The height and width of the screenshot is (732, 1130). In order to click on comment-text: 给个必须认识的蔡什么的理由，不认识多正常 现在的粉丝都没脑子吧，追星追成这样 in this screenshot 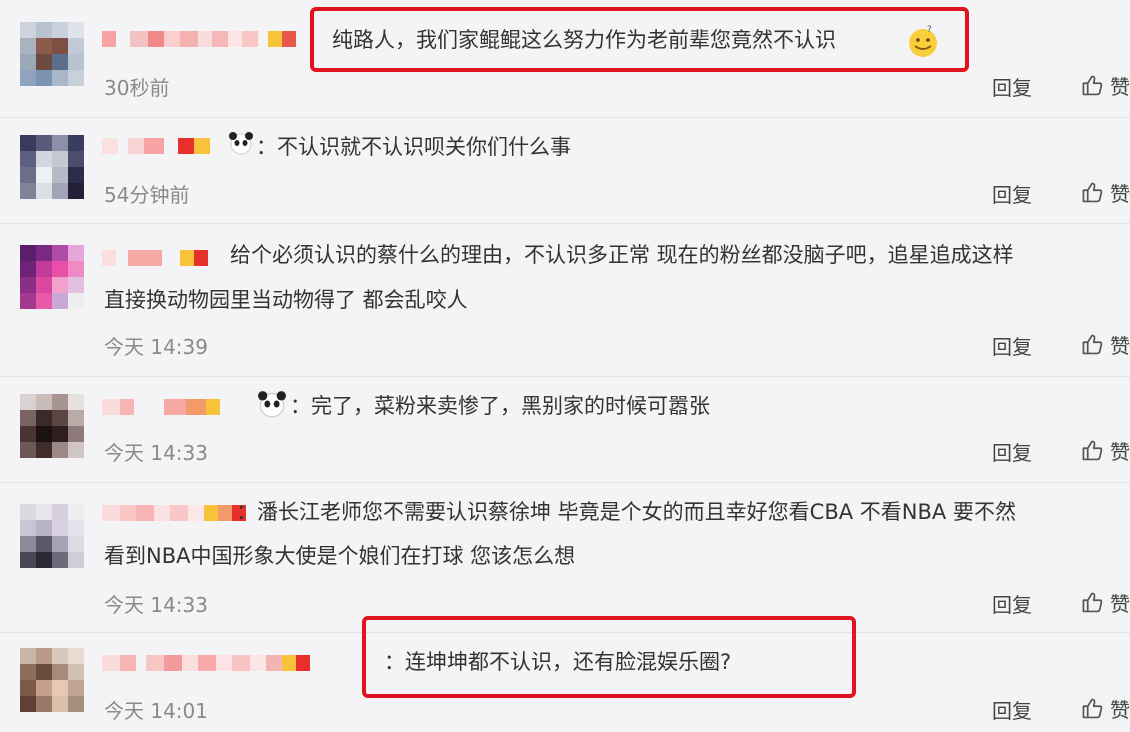, I will do `click(622, 255)`.